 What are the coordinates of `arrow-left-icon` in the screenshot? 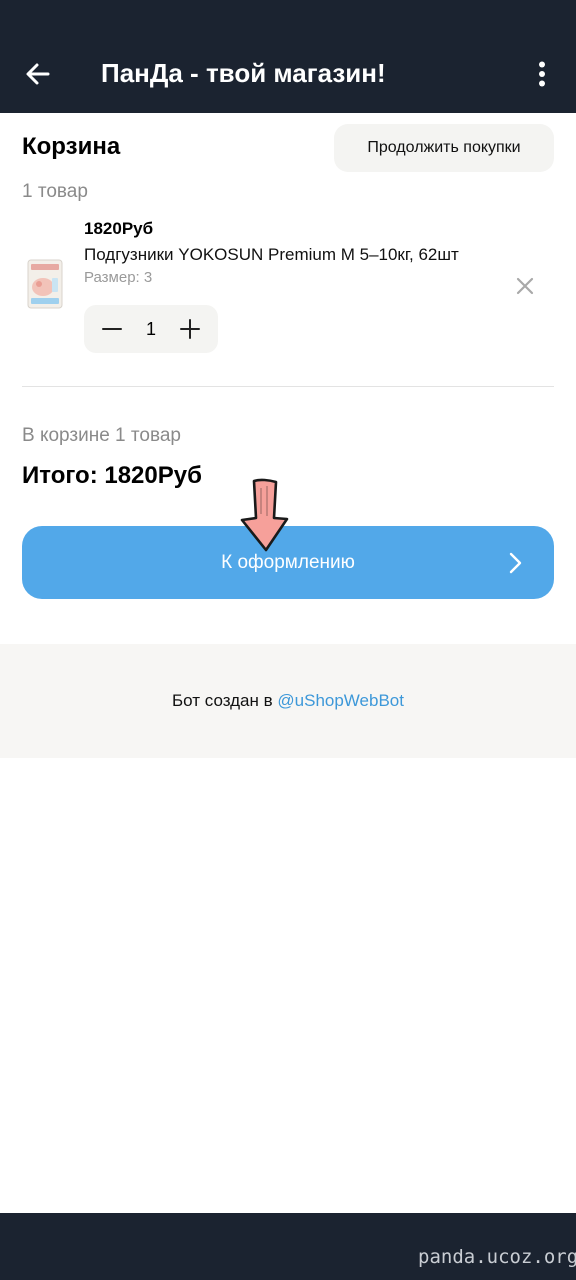 It's located at (38, 74).